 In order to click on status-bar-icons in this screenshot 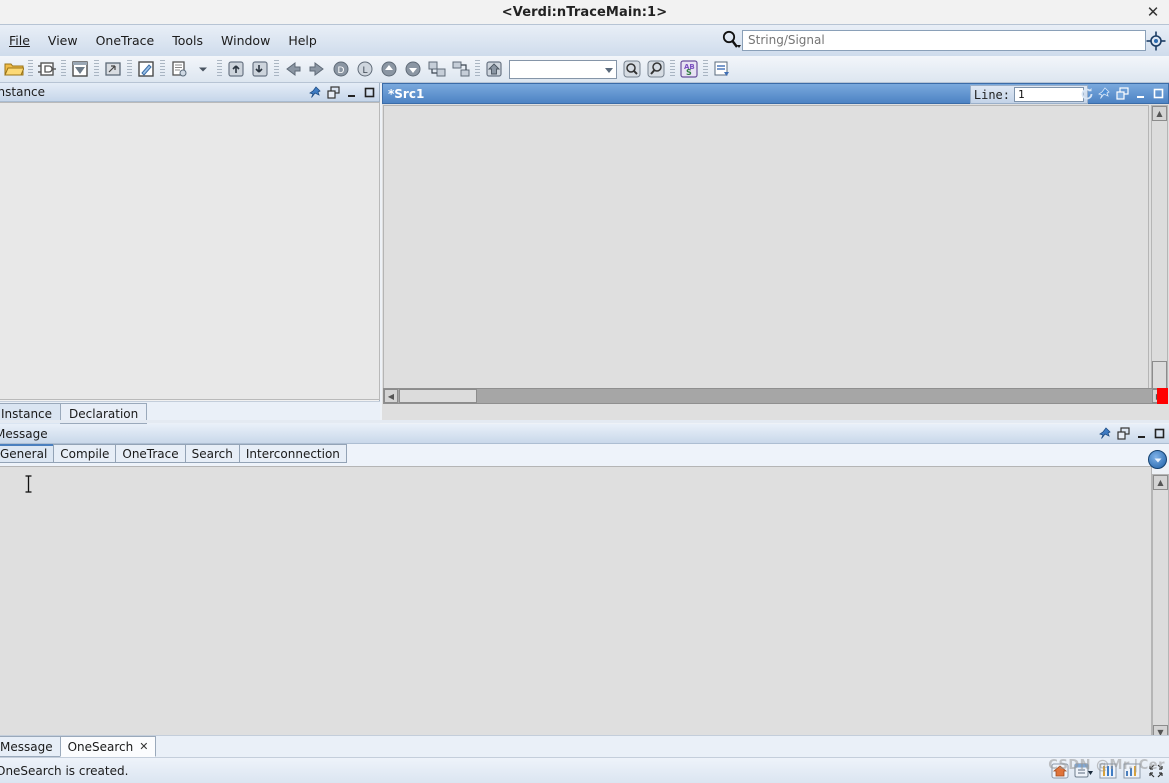, I will do `click(1108, 771)`.